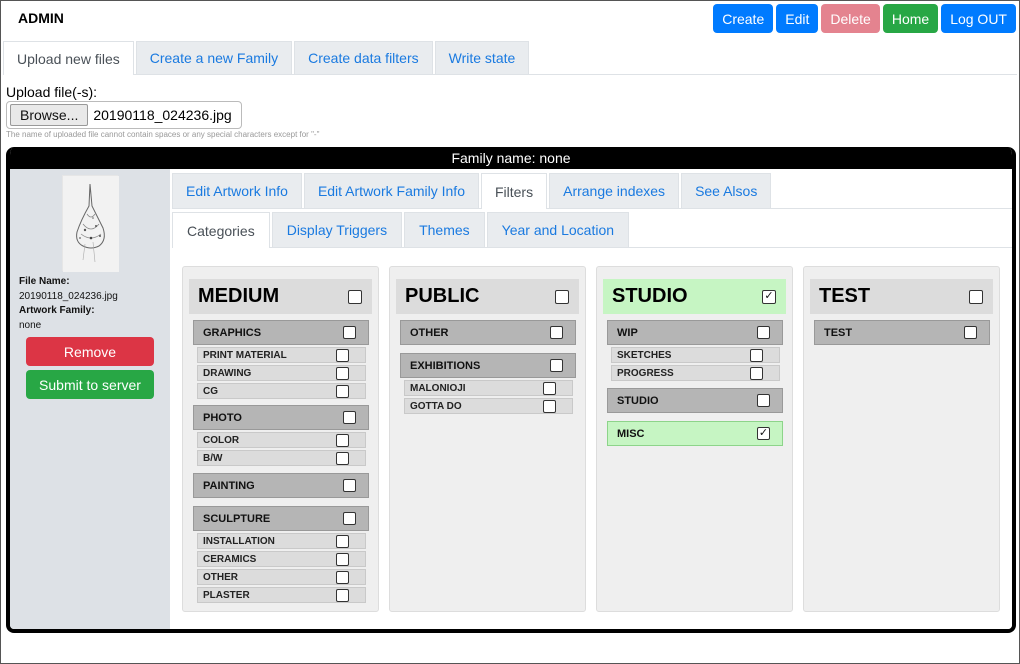 This screenshot has height=664, width=1020. What do you see at coordinates (514, 191) in the screenshot?
I see `tab-filters: Filters` at bounding box center [514, 191].